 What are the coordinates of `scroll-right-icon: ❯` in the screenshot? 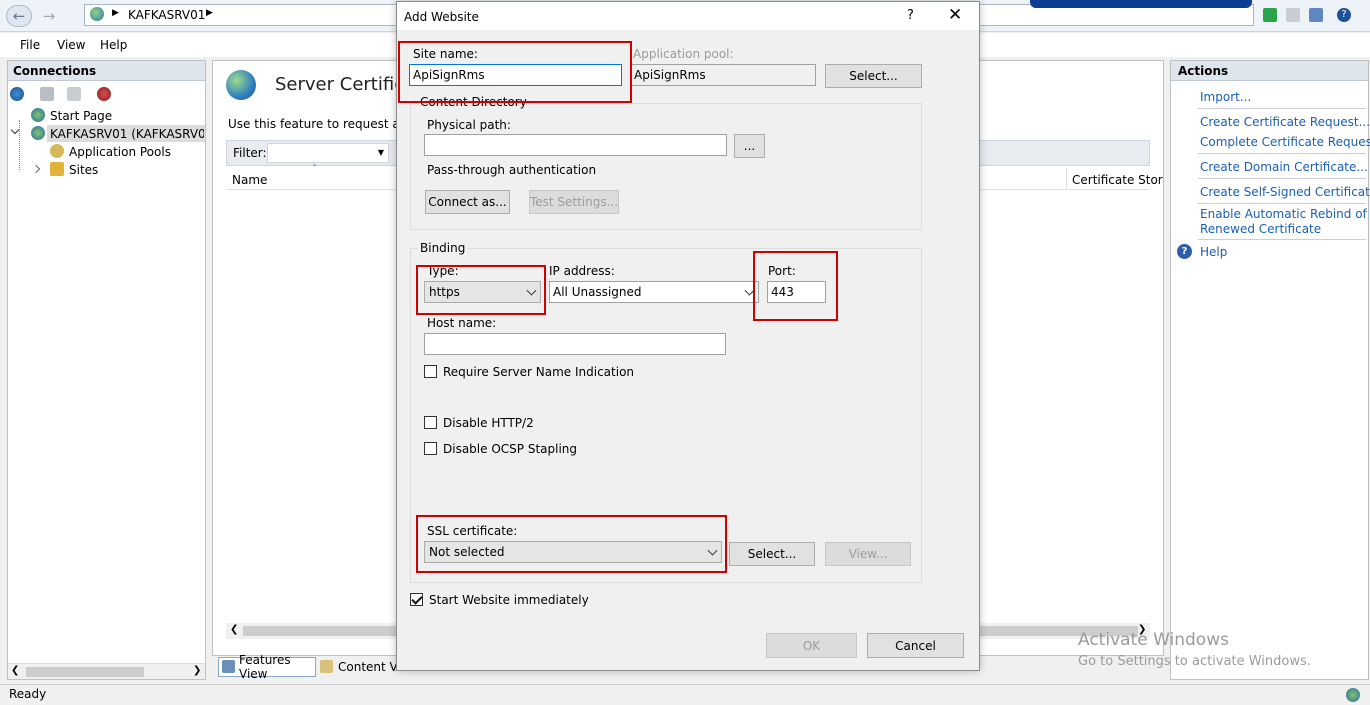 It's located at (197, 670).